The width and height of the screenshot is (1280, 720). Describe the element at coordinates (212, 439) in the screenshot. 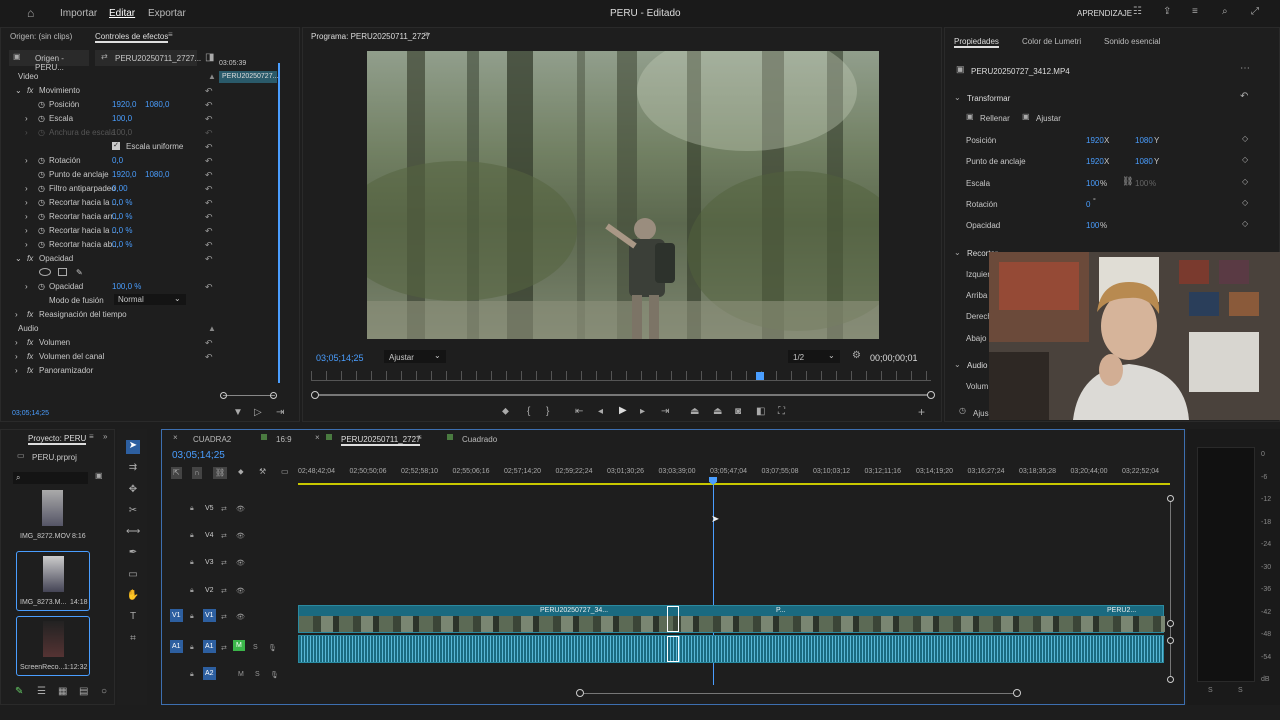

I see `tab-sequence: CUADRA2` at that location.